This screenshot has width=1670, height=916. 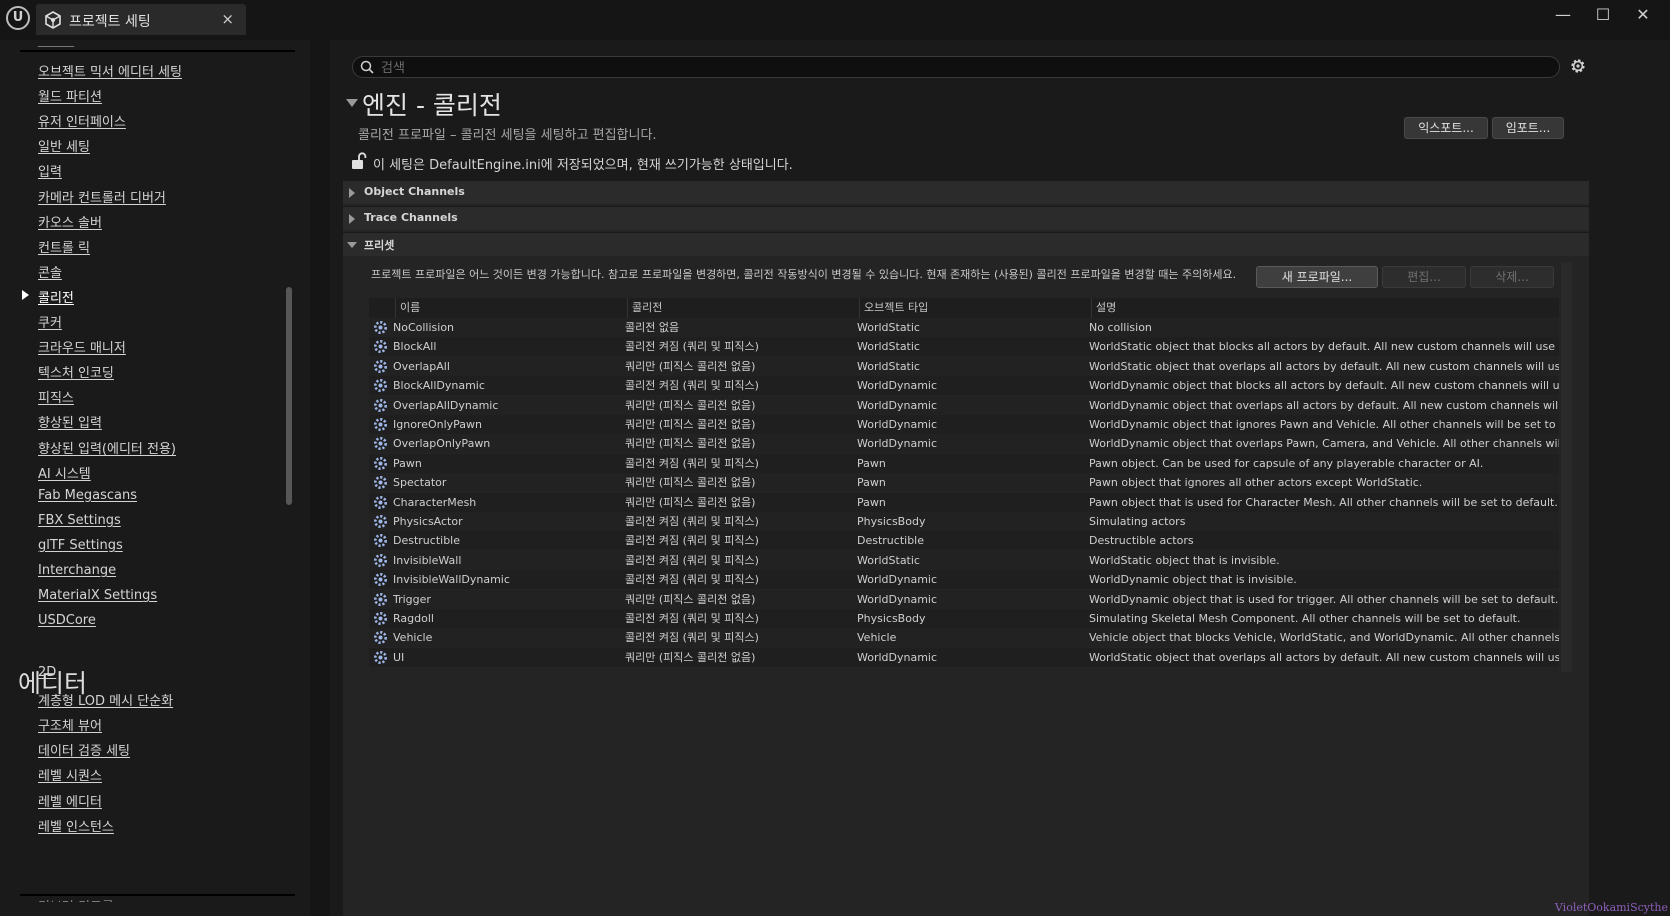 What do you see at coordinates (141, 19) in the screenshot?
I see `tab-project-settings: 프로젝트 세팅 ×` at bounding box center [141, 19].